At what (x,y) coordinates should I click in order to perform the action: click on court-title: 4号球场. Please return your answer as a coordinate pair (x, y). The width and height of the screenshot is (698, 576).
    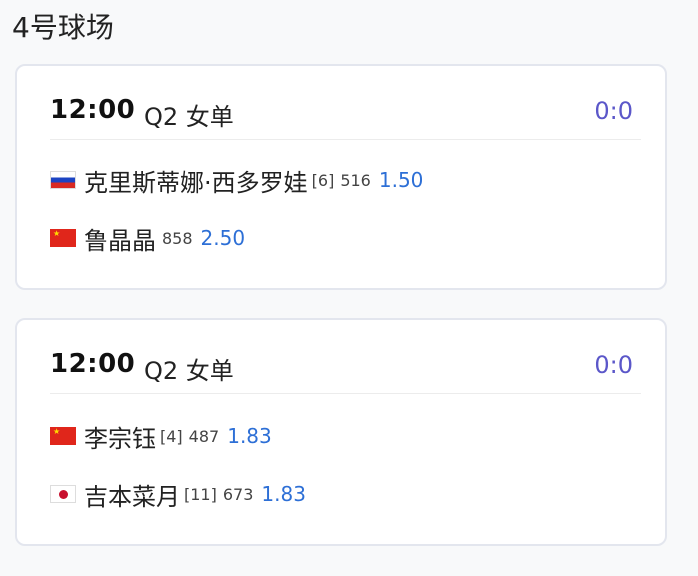
    Looking at the image, I should click on (63, 27).